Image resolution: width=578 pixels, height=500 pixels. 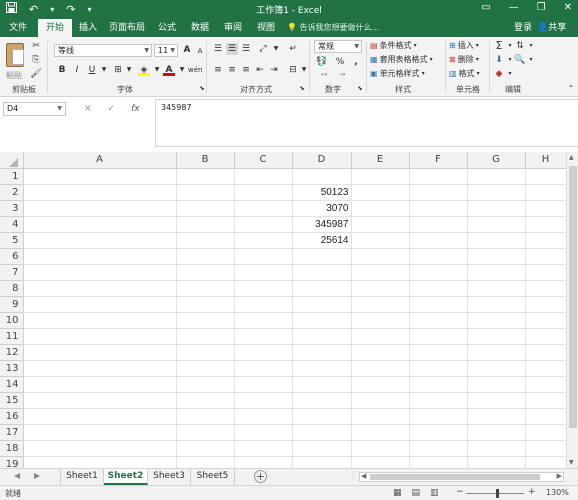 I want to click on column-header: G, so click(x=496, y=160).